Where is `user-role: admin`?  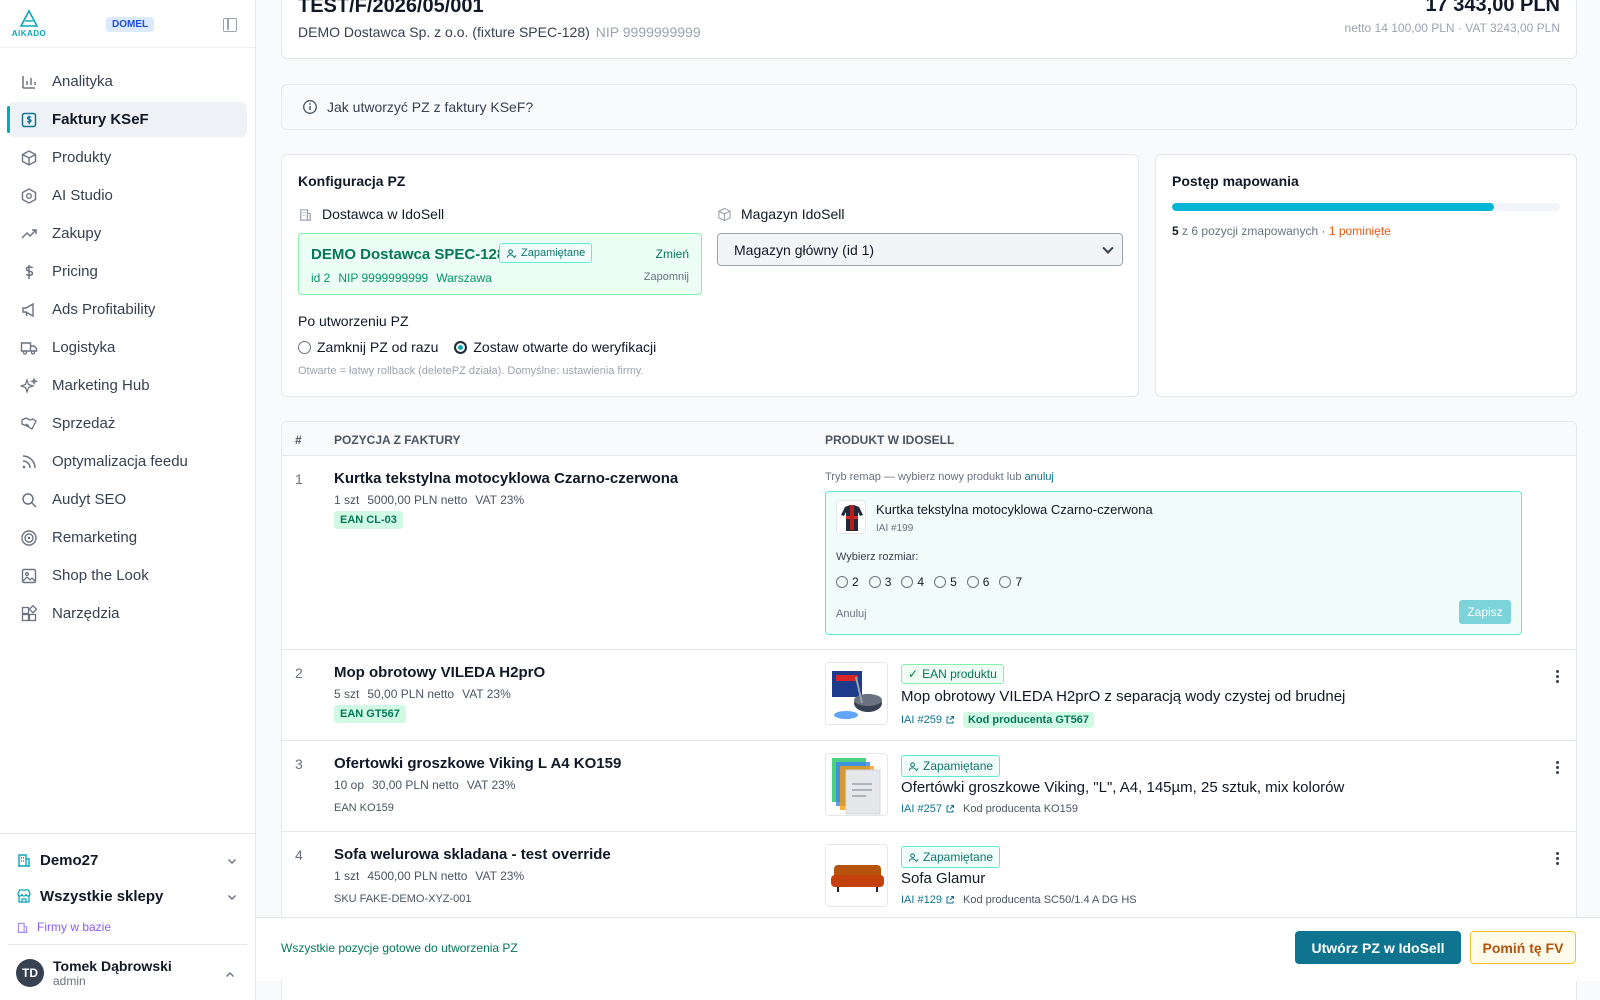
user-role: admin is located at coordinates (69, 980).